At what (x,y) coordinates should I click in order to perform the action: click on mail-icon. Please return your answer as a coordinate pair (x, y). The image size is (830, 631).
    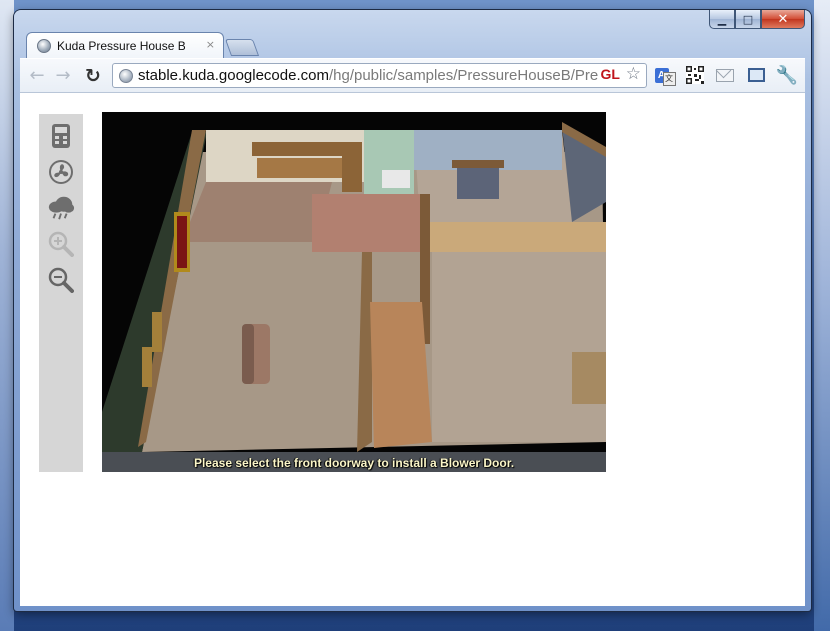
    Looking at the image, I should click on (725, 75).